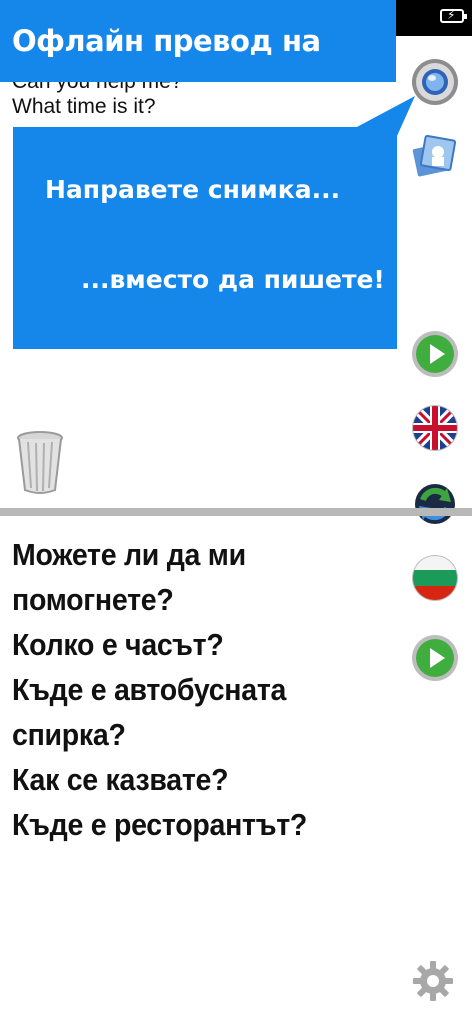  What do you see at coordinates (233, 279) in the screenshot?
I see `promo-bubble-line: ...вместо да пишете!` at bounding box center [233, 279].